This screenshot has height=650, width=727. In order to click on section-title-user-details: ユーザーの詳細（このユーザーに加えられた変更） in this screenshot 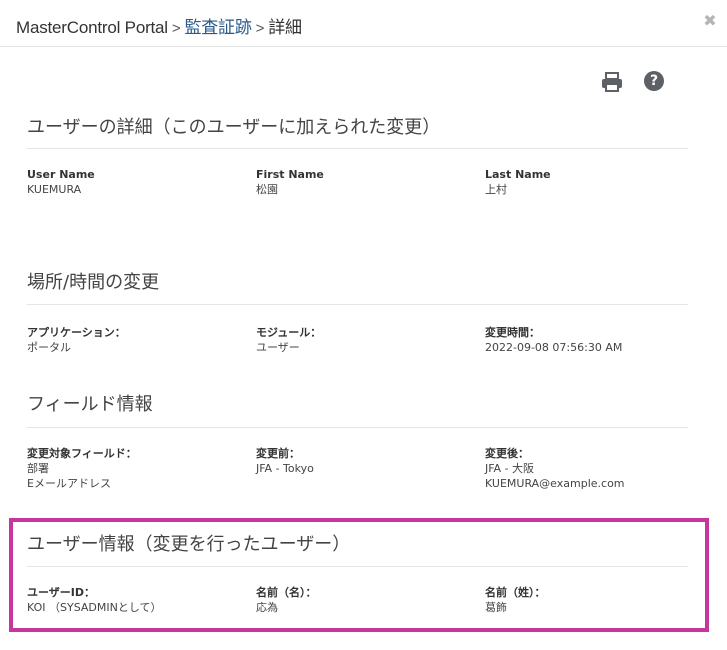, I will do `click(234, 127)`.